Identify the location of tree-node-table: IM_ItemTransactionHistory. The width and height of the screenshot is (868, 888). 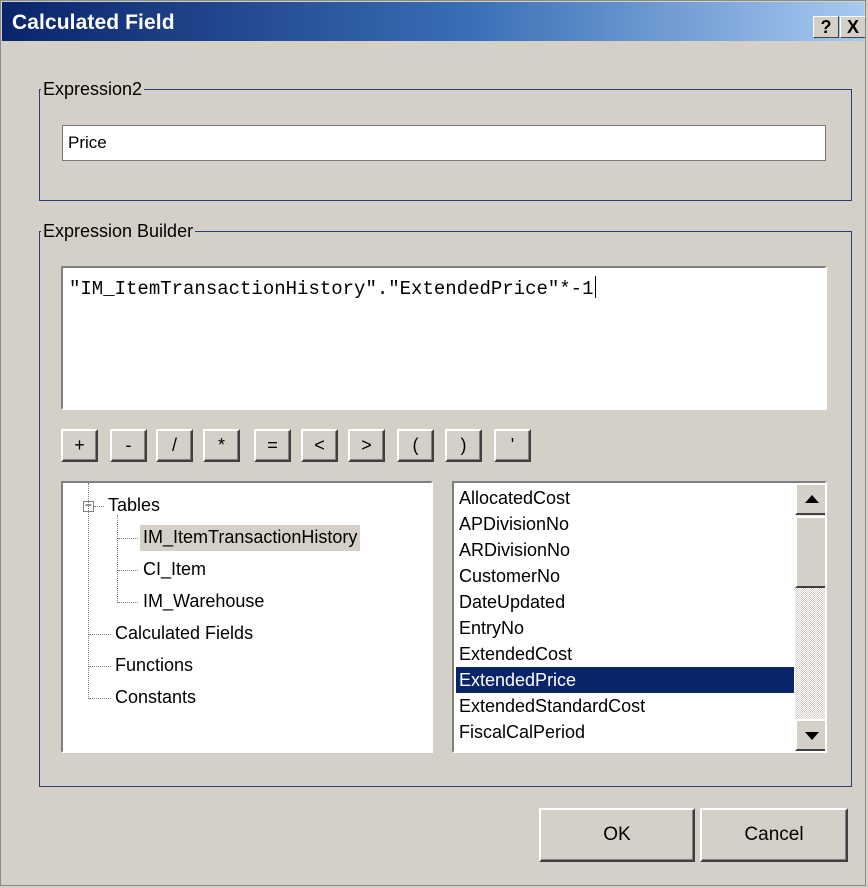
(250, 538).